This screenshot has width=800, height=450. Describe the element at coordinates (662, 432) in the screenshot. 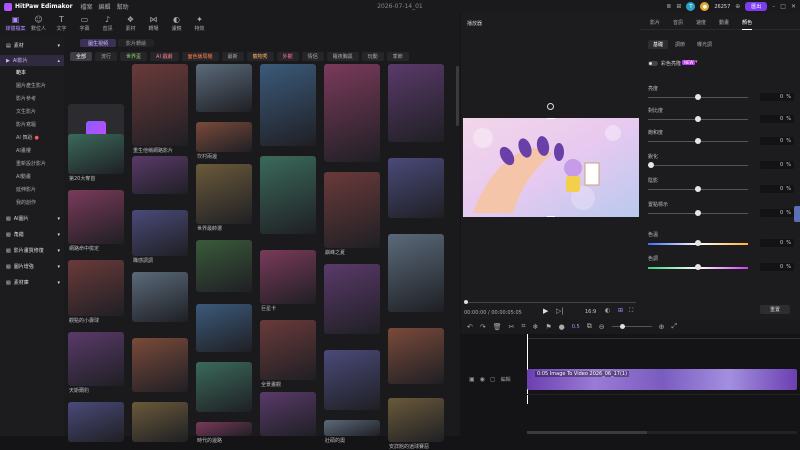

I see `timeline-scrollbar` at that location.